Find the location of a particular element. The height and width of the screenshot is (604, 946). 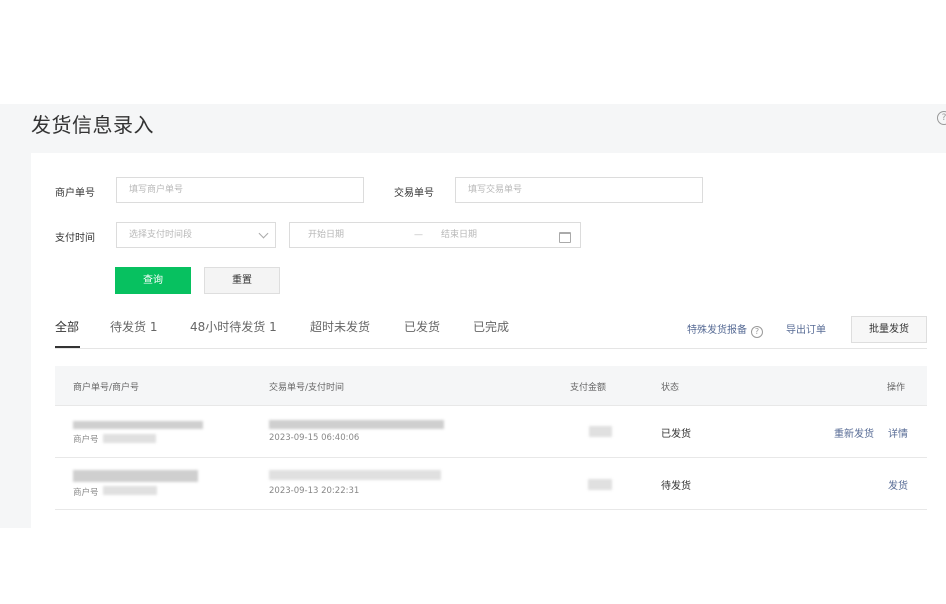

reship-button: 重新发货 is located at coordinates (854, 432).